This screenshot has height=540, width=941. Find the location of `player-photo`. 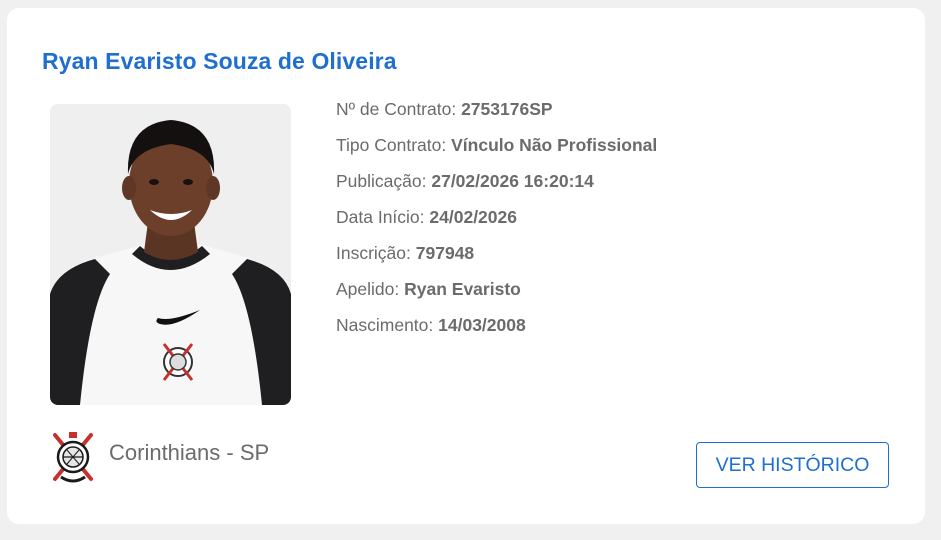

player-photo is located at coordinates (170, 254).